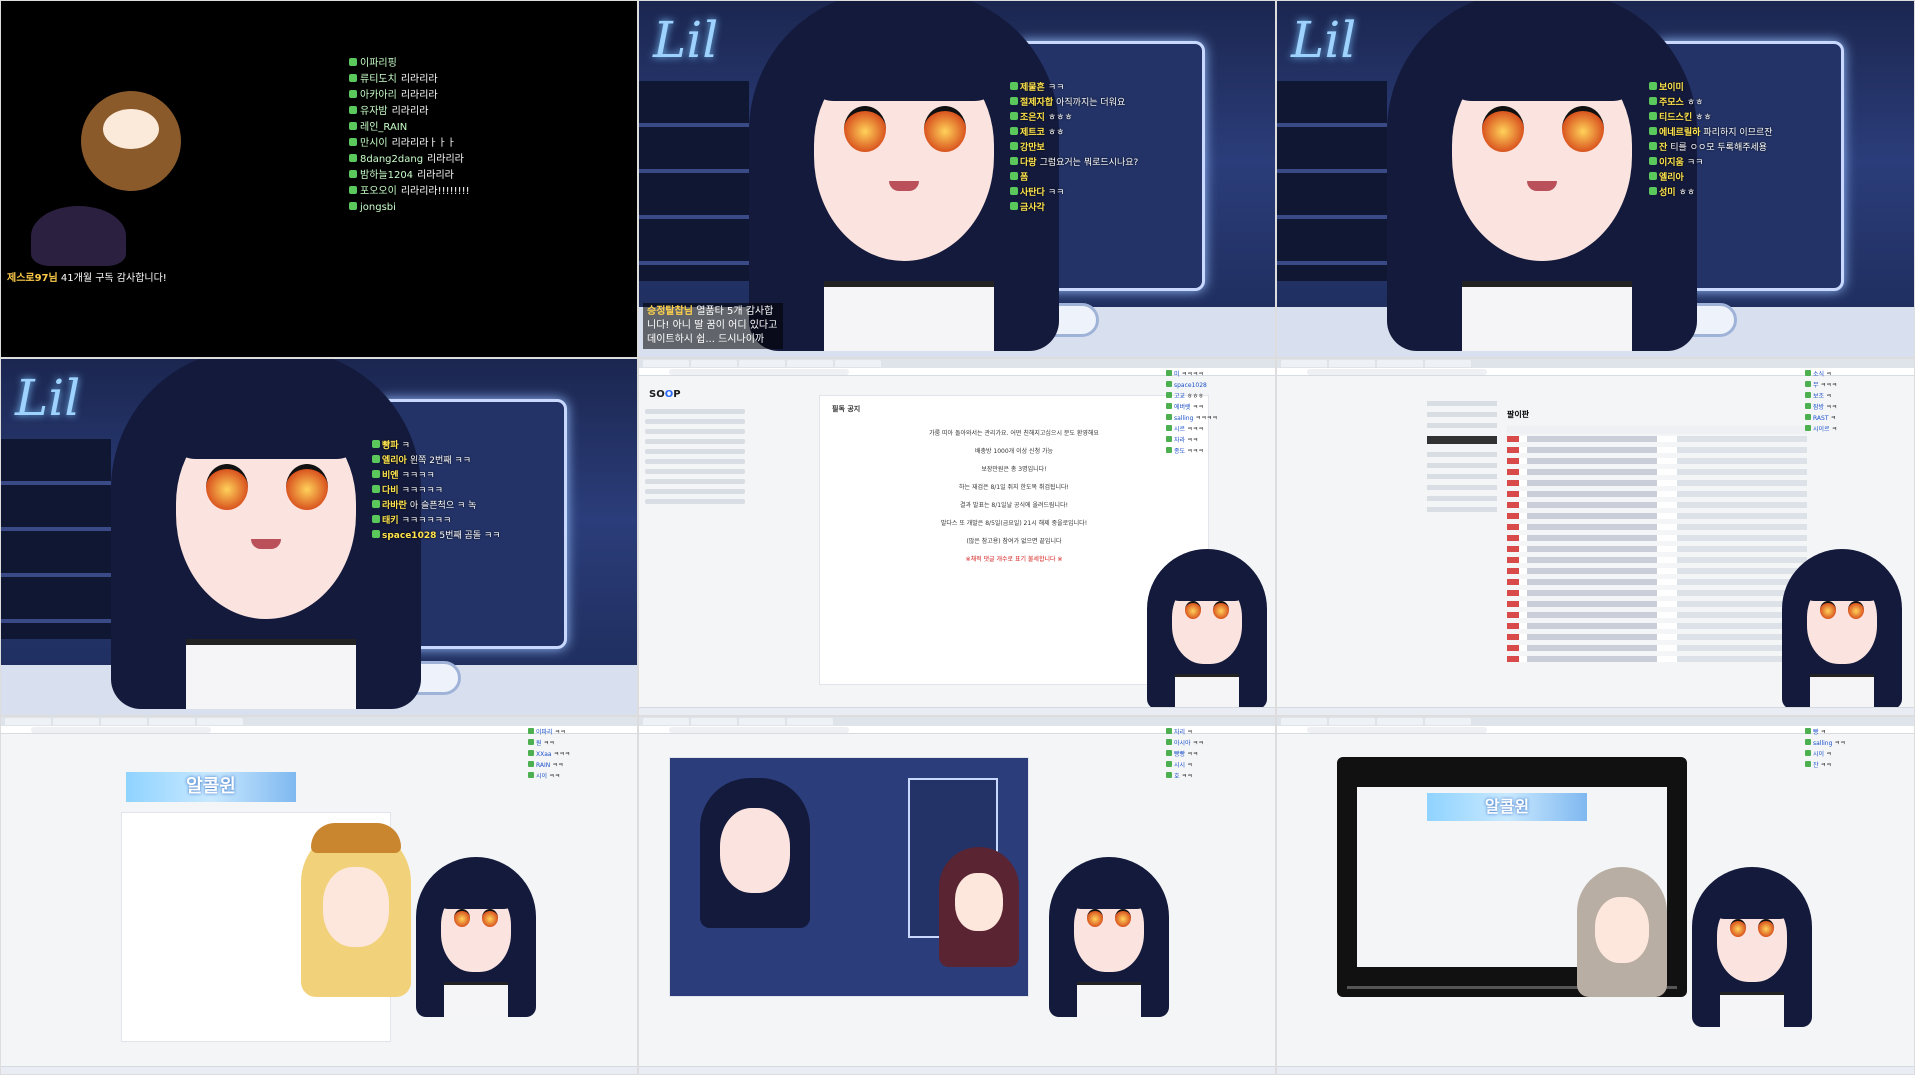  I want to click on chat-message: 류티도치 리라리라, so click(464, 80).